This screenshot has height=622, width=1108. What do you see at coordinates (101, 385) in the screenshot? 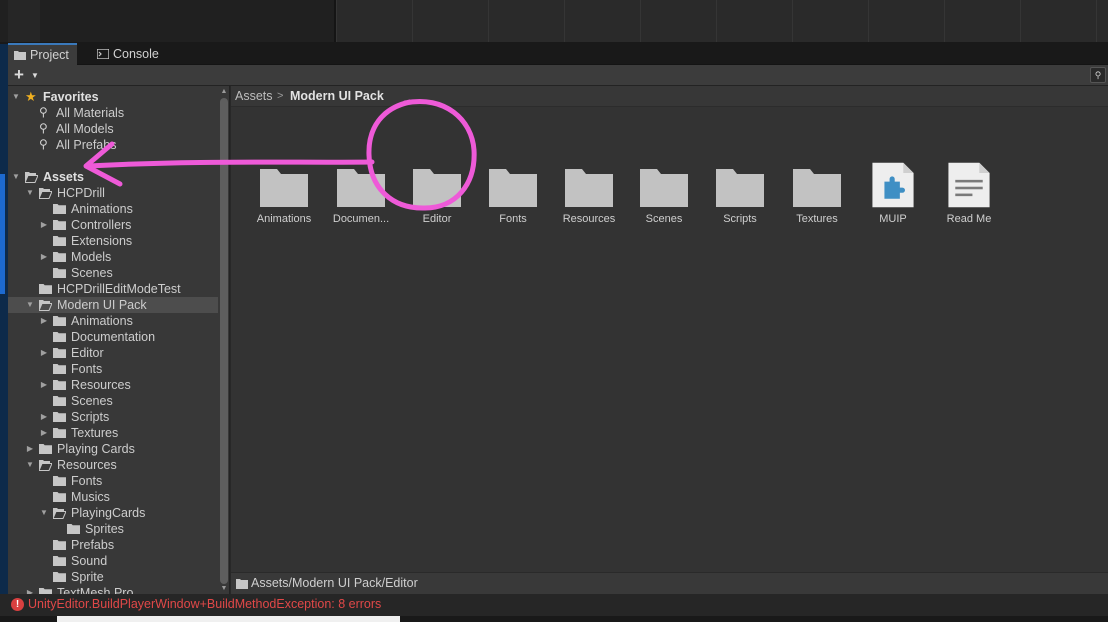
I see `tree-item-label: Resources` at bounding box center [101, 385].